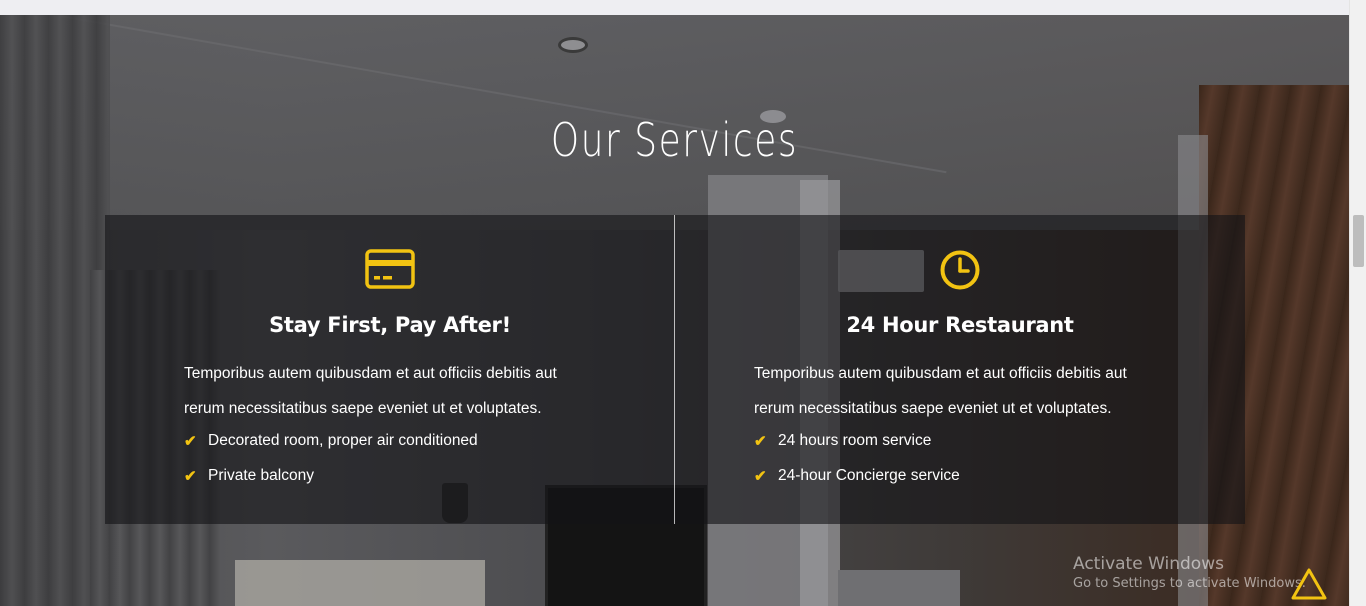  I want to click on credit-card-icon, so click(390, 271).